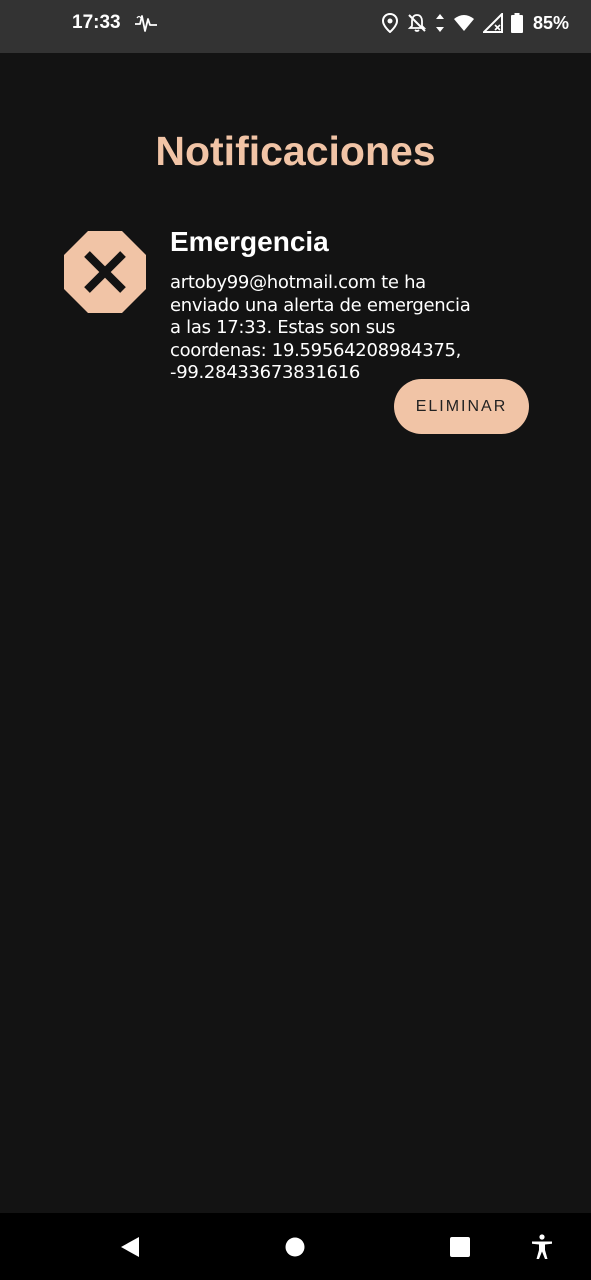 This screenshot has height=1280, width=591. Describe the element at coordinates (146, 23) in the screenshot. I see `pulse-icon` at that location.